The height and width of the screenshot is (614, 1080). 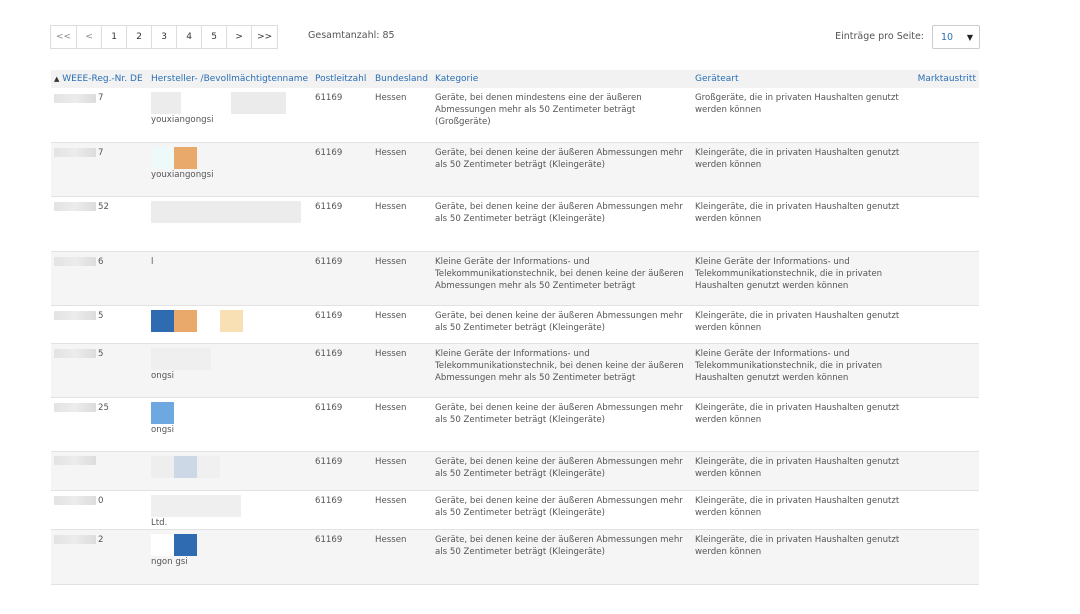 I want to click on page-1-button: 1, so click(x=114, y=37).